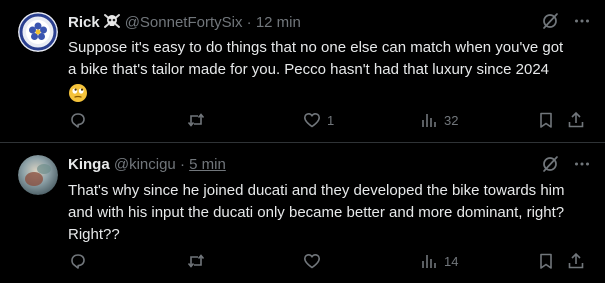  I want to click on handle: @kincigu, so click(145, 164).